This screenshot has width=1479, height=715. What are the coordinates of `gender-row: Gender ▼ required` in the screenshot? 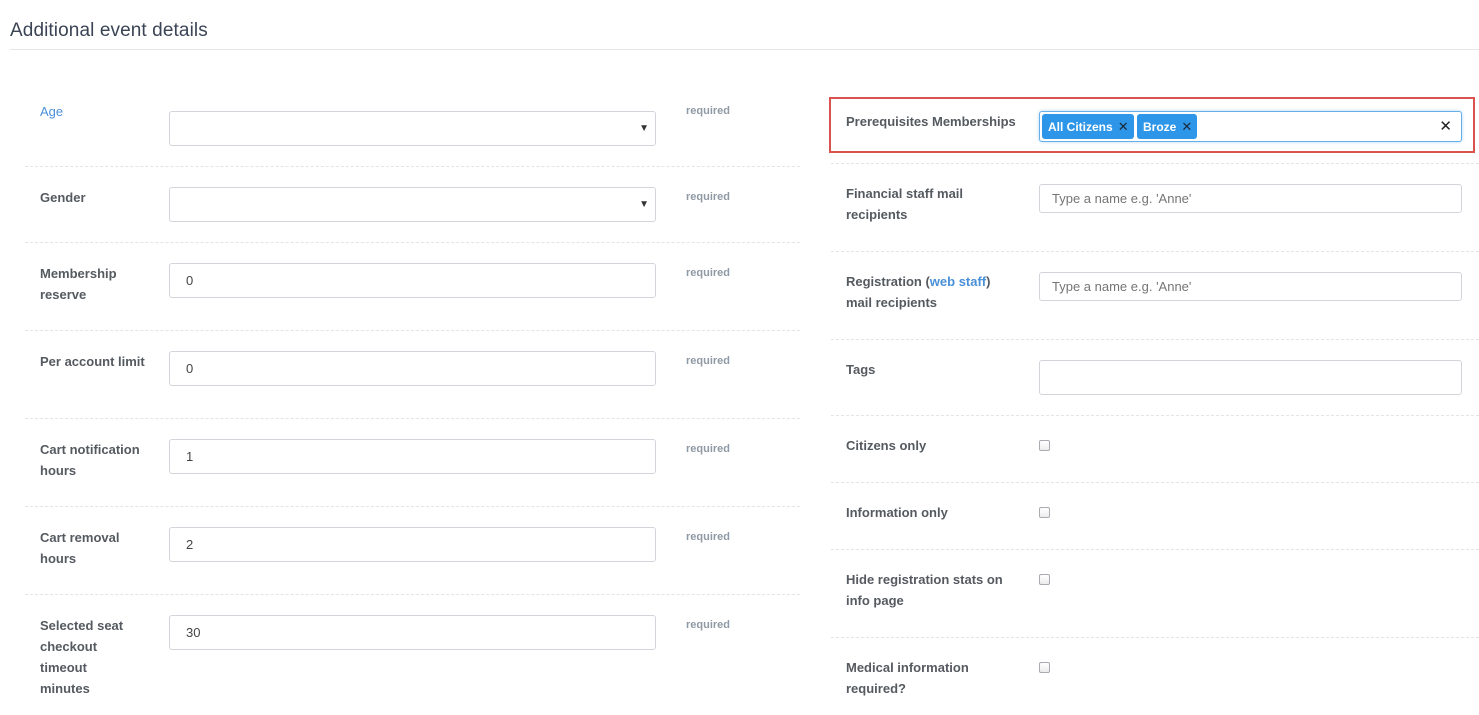 It's located at (412, 205).